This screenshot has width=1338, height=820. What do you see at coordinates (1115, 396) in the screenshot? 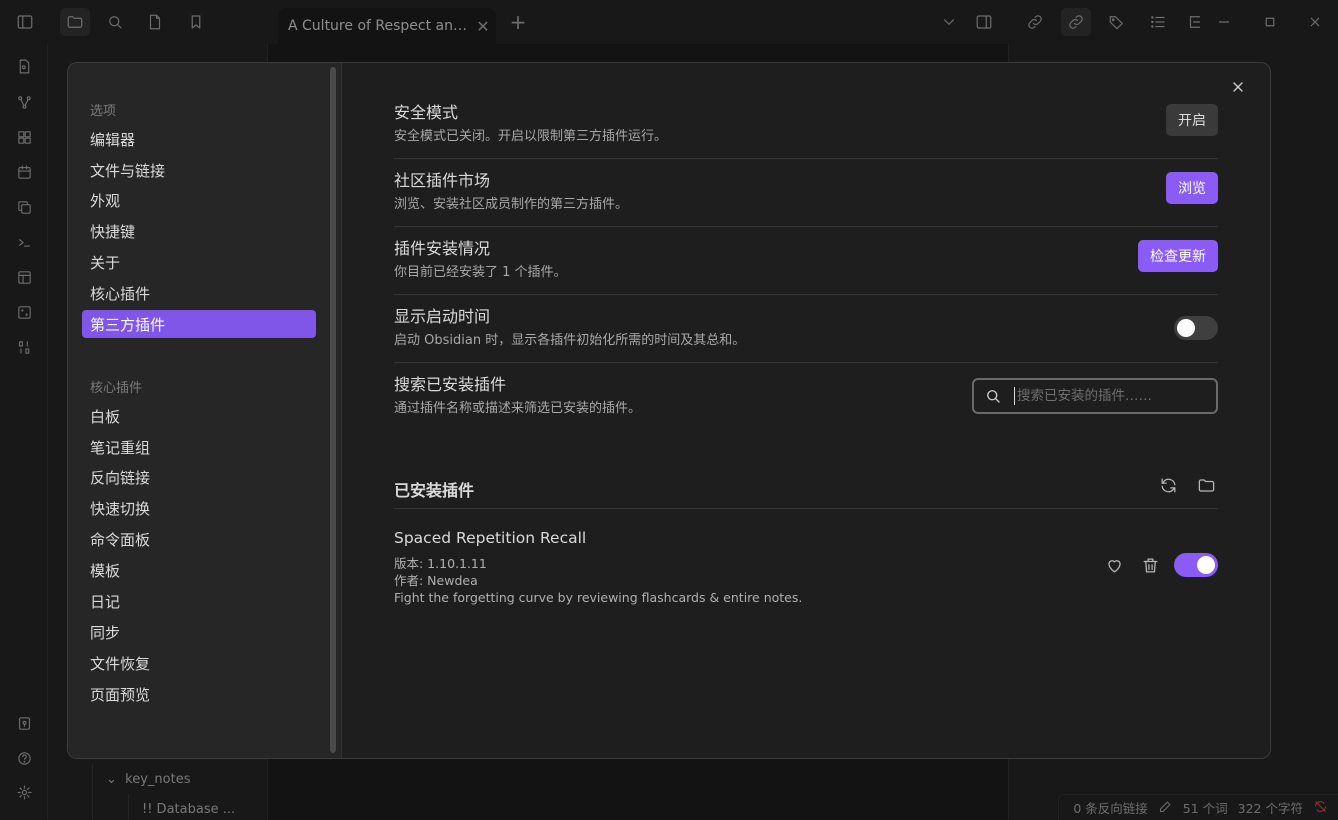
I see `search-installed-input` at bounding box center [1115, 396].